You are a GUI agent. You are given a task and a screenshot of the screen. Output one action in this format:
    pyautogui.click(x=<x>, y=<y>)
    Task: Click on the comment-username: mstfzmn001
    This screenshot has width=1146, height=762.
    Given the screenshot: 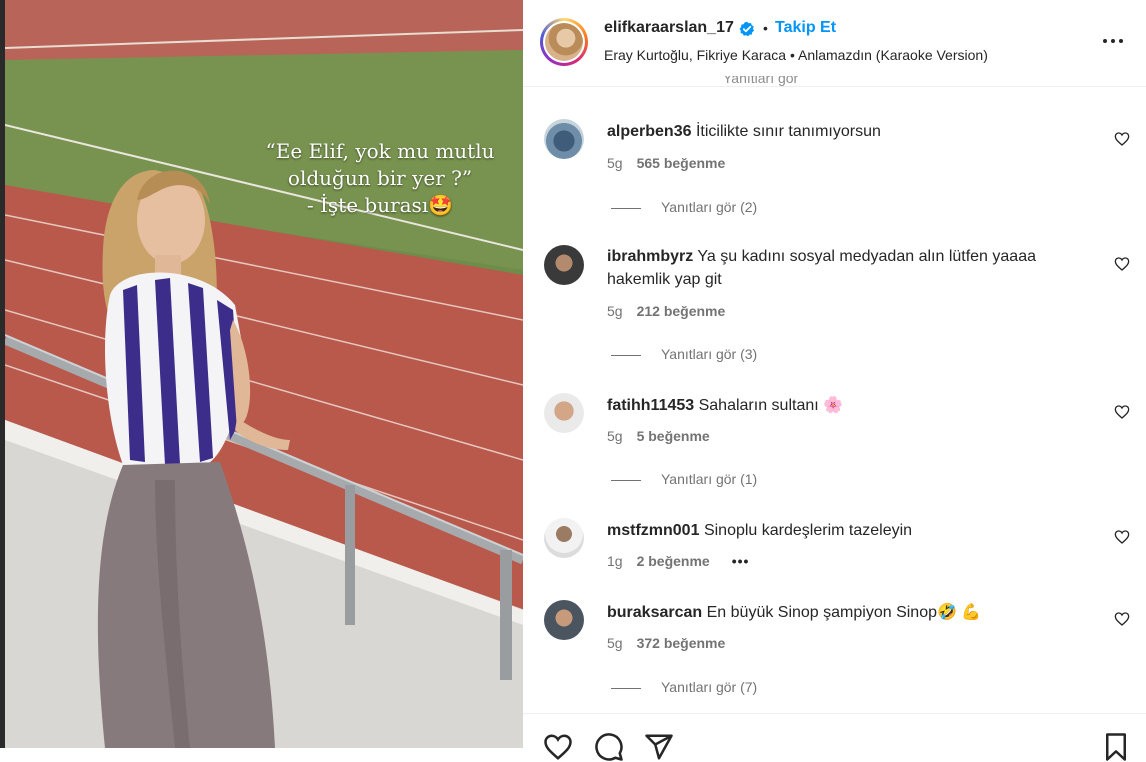 What is the action you would take?
    pyautogui.click(x=653, y=530)
    